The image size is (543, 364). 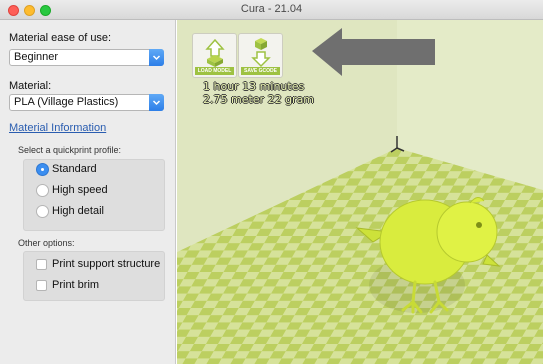 What do you see at coordinates (70, 150) in the screenshot?
I see `quickprint-profile-label: Select a quickprint profile:` at bounding box center [70, 150].